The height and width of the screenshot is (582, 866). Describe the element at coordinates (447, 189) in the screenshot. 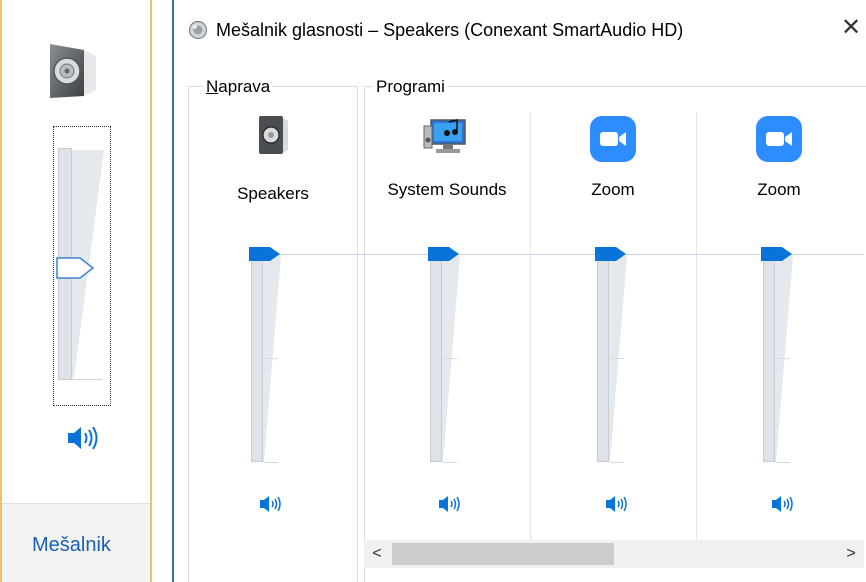

I see `channel-name: System Sounds` at that location.